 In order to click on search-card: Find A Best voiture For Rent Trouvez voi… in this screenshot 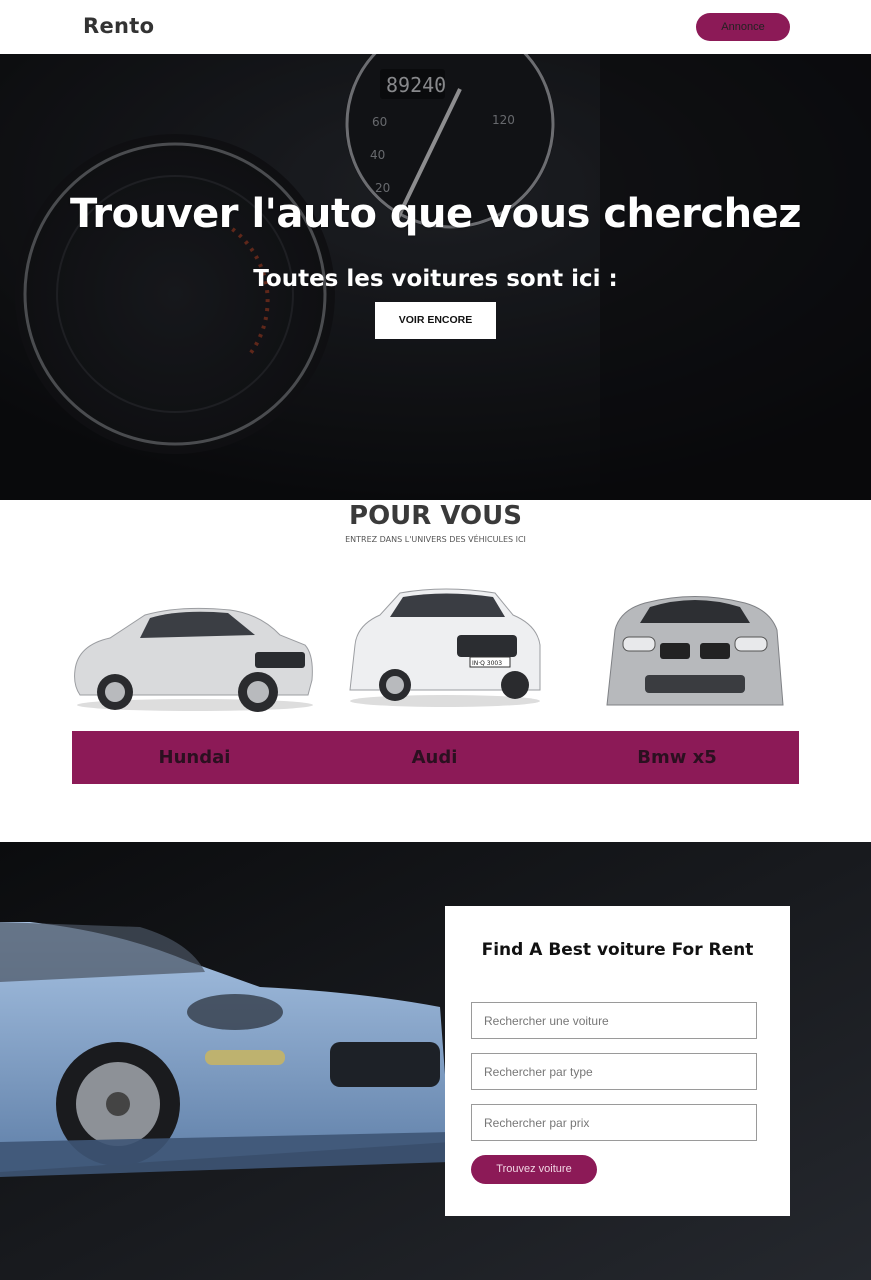, I will do `click(617, 1061)`.